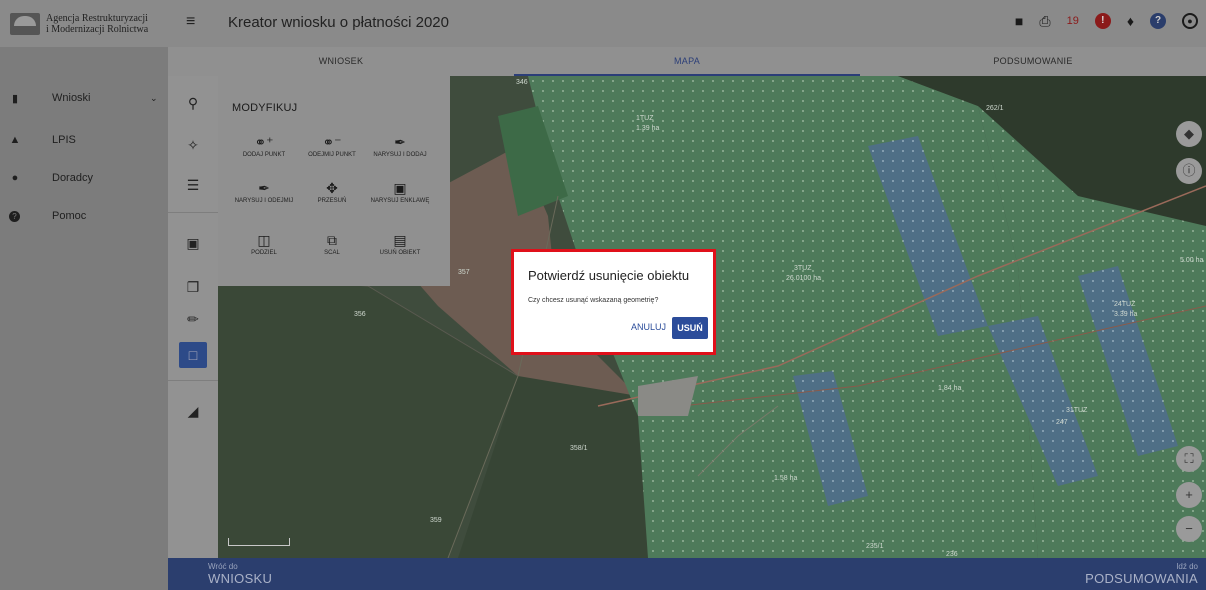 This screenshot has width=1206, height=590. I want to click on info-icon: ⓘ, so click(1189, 171).